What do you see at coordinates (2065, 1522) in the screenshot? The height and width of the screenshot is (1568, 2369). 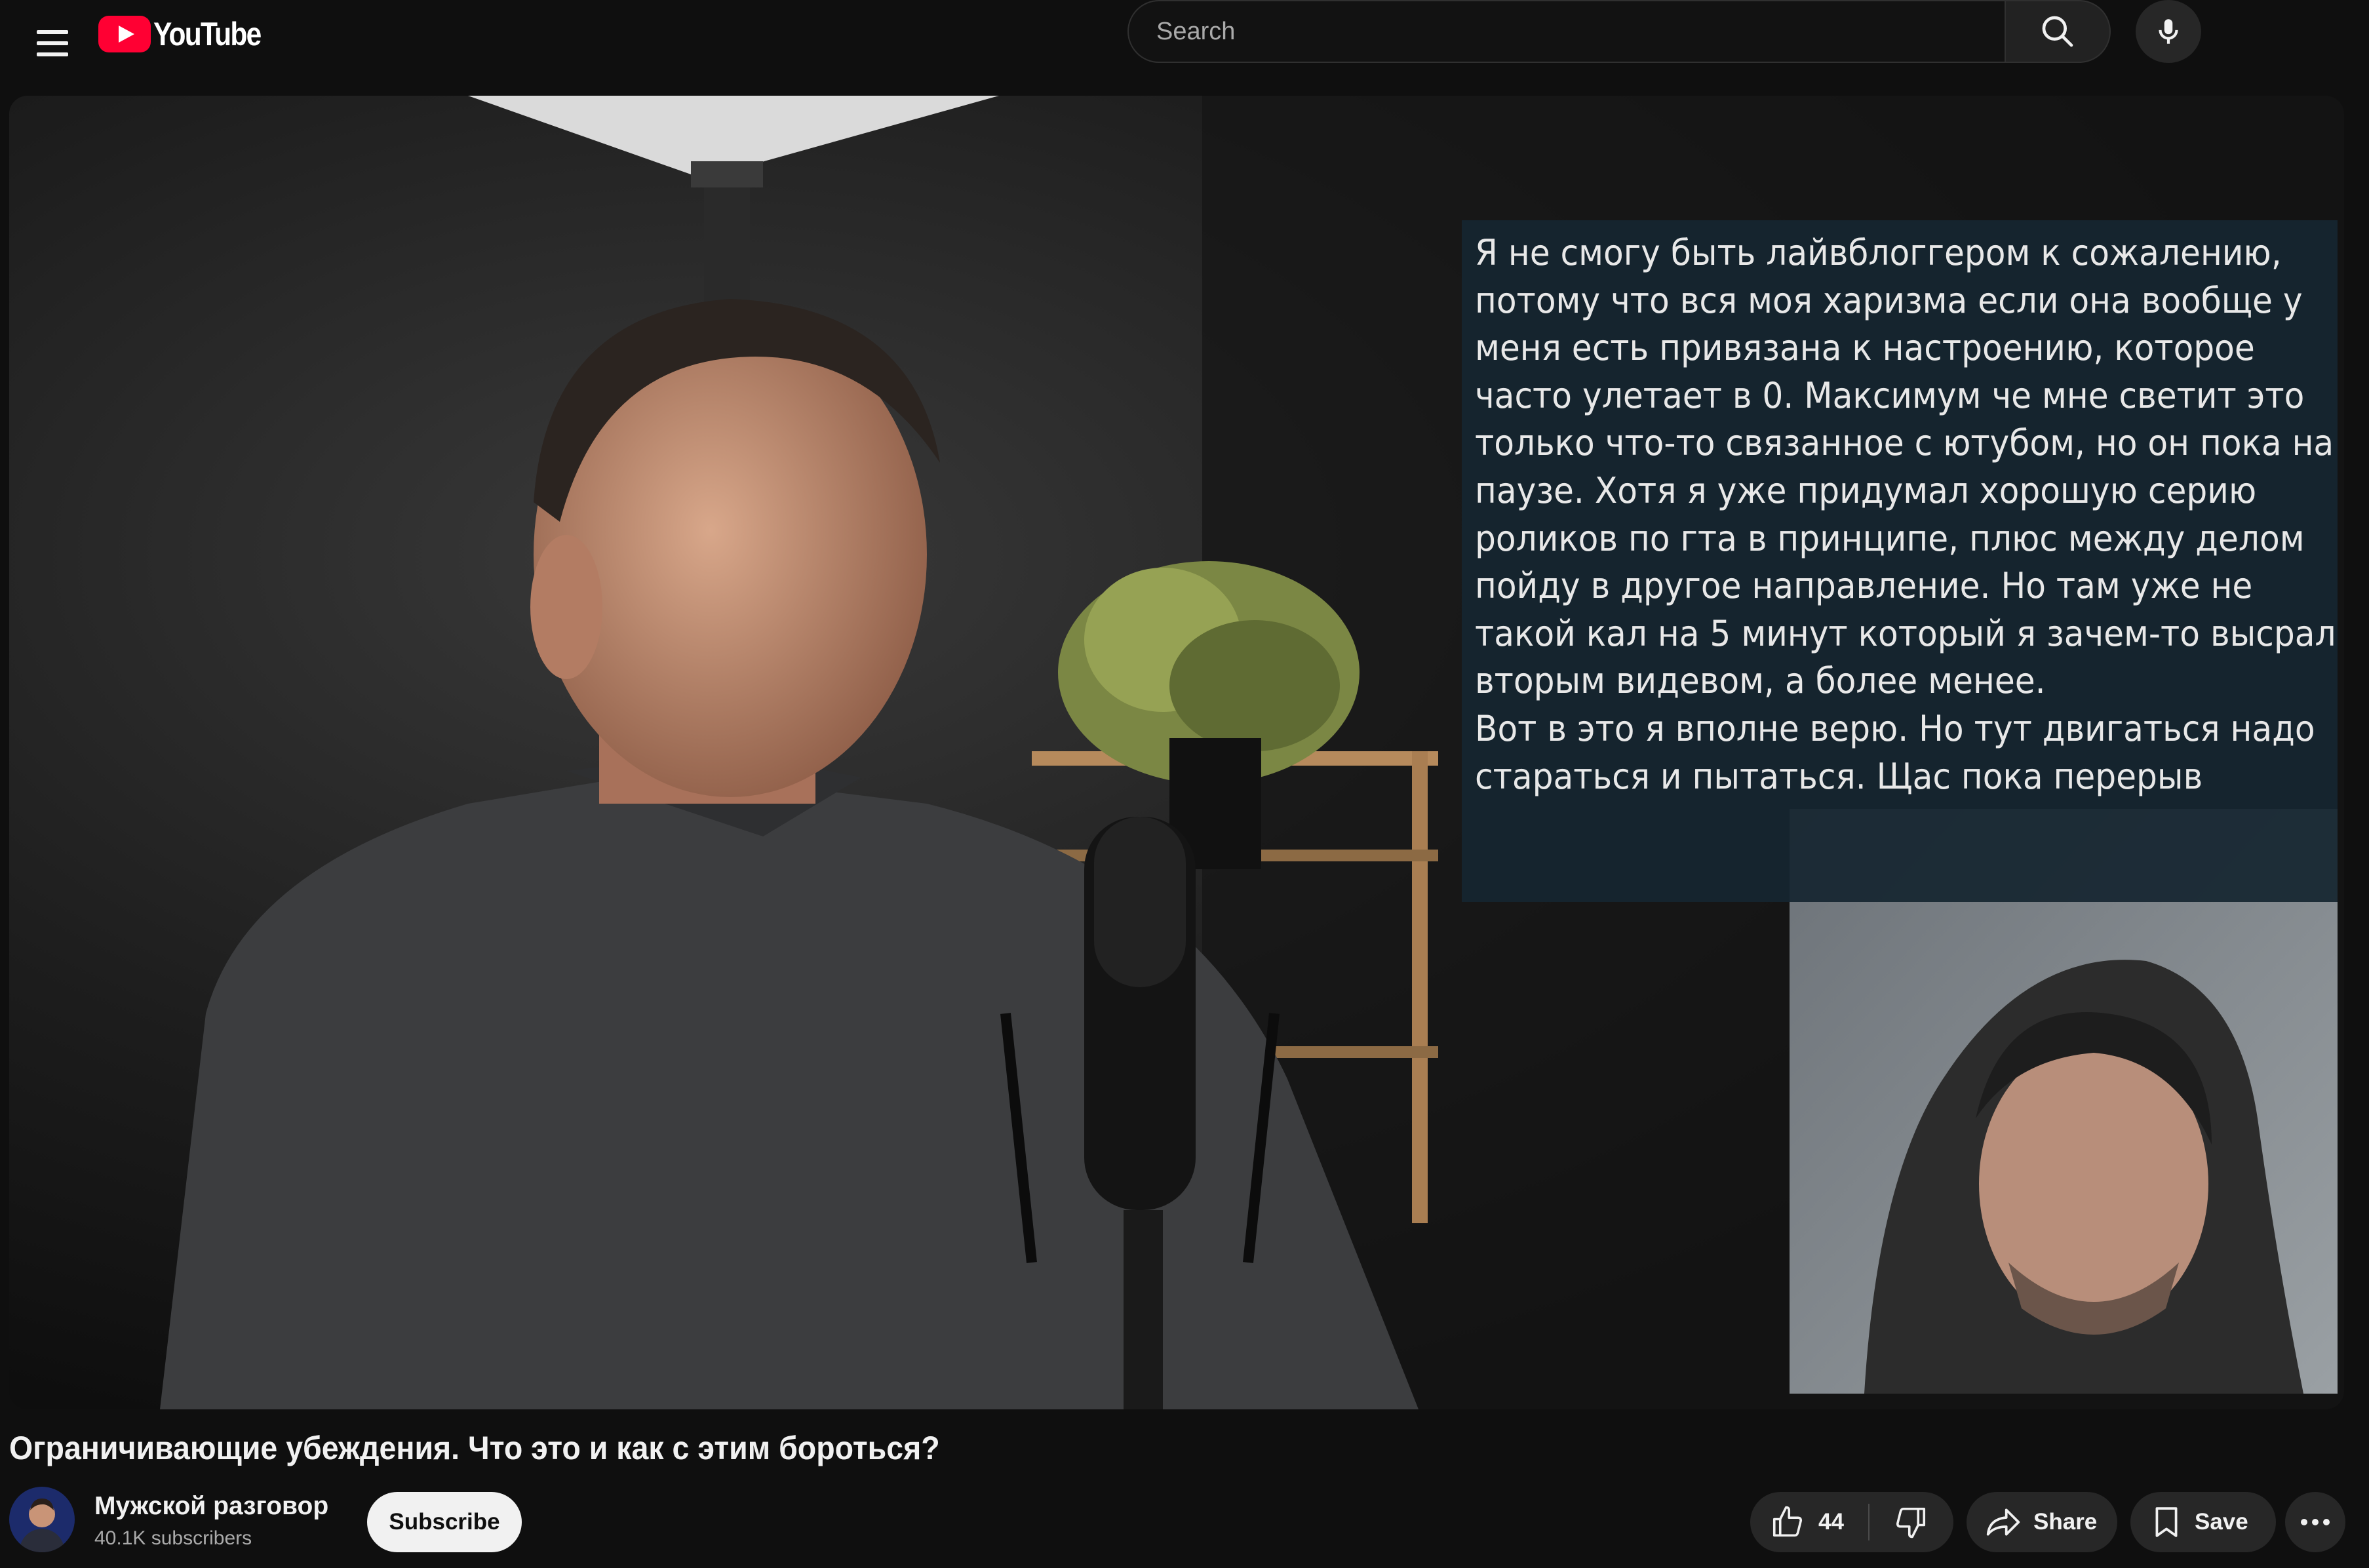 I see `share-label: Share` at bounding box center [2065, 1522].